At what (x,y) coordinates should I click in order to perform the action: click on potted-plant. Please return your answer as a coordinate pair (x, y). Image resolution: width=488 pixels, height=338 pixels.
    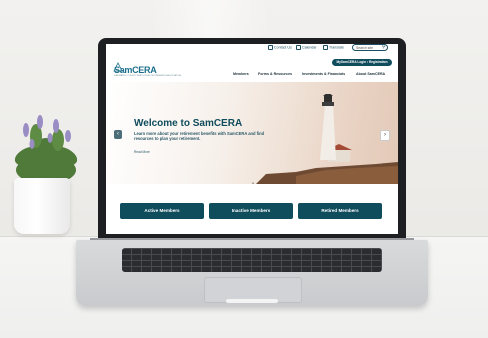
    Looking at the image, I should click on (46, 149).